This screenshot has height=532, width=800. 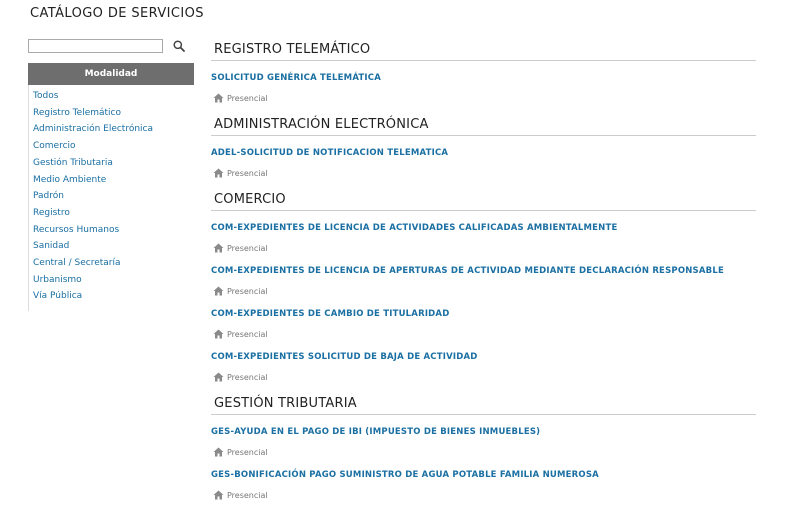 I want to click on filter-item-padron: Padrón, so click(x=113, y=196).